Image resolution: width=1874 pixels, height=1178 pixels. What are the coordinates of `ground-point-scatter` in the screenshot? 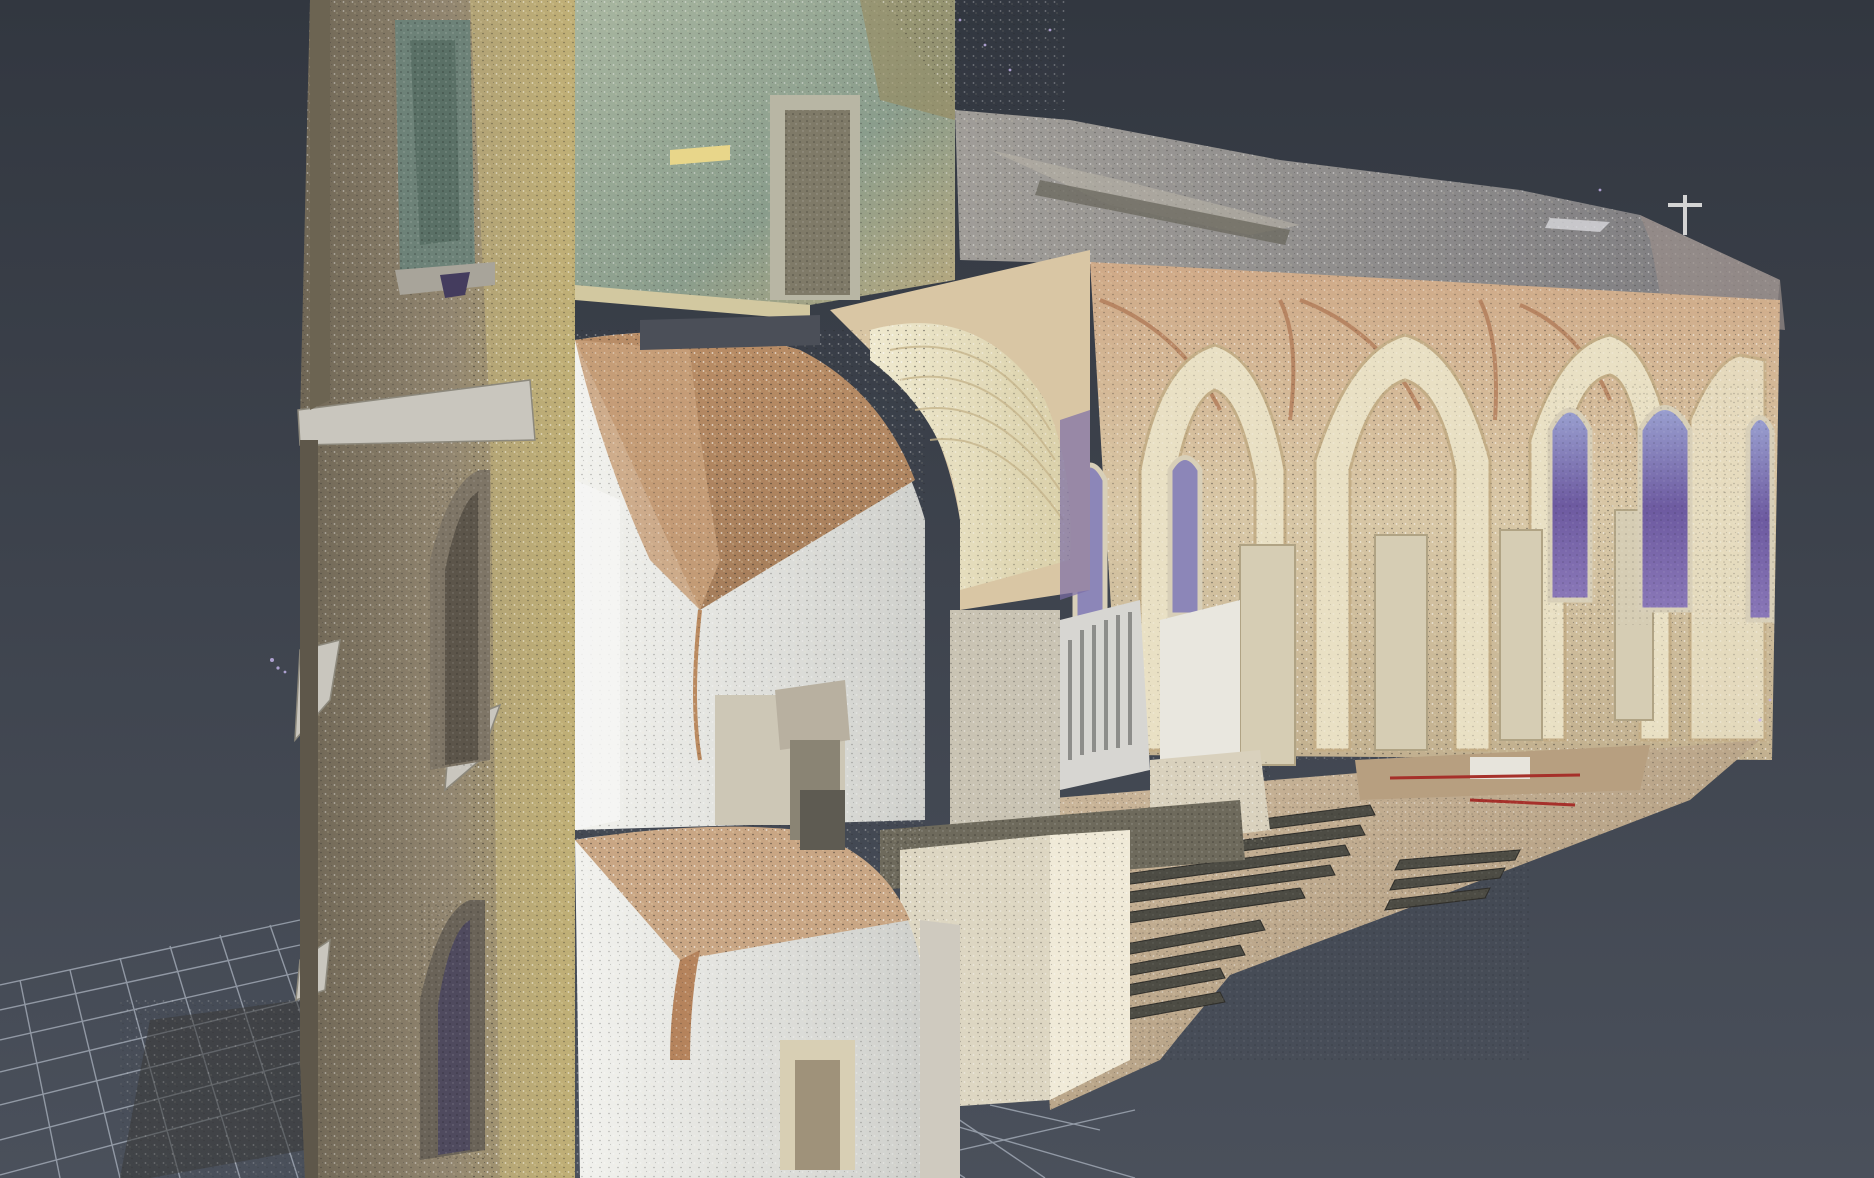 It's located at (215, 1089).